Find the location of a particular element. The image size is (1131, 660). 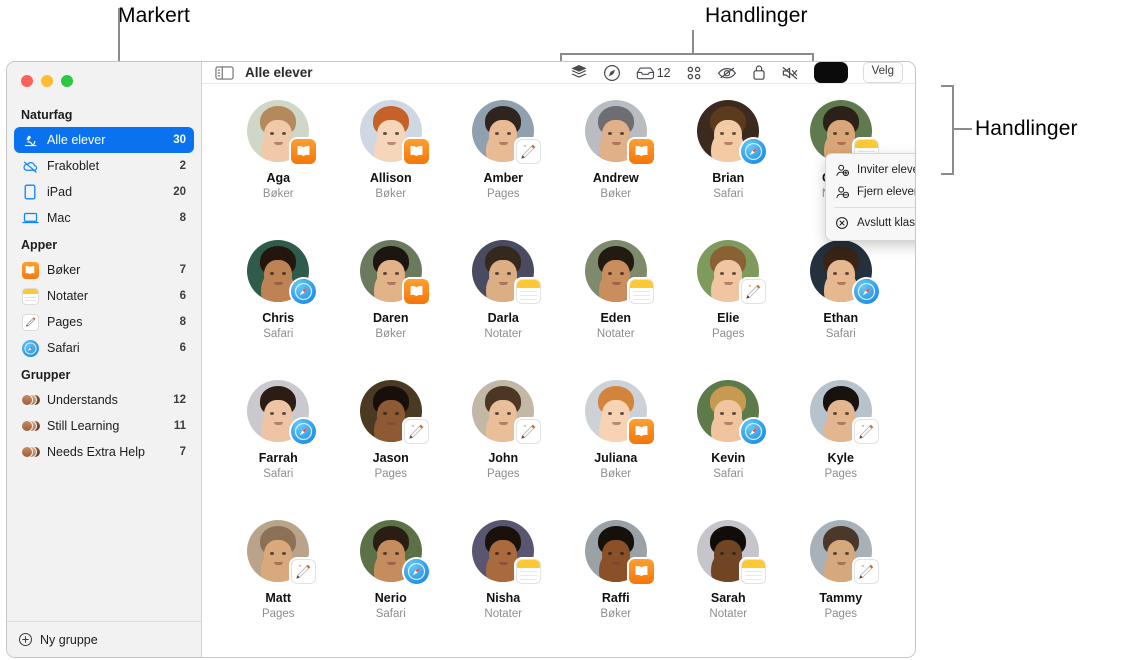

sidebar-item-mac: Mac 8 is located at coordinates (104, 218).